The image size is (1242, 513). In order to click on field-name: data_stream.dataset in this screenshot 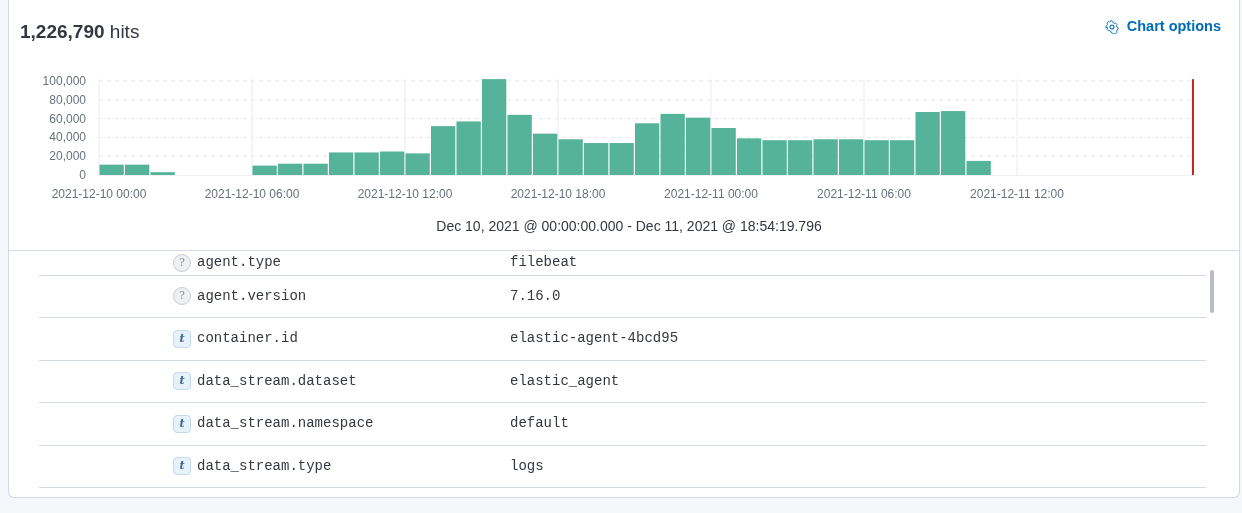, I will do `click(277, 381)`.